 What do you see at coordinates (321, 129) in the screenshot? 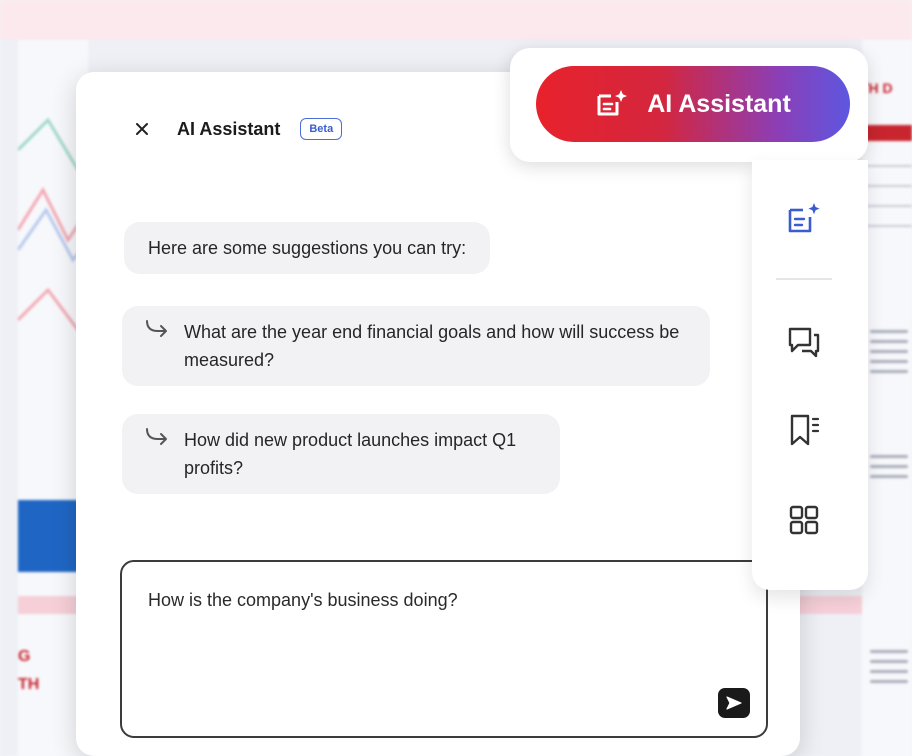
I see `beta-badge: Beta` at bounding box center [321, 129].